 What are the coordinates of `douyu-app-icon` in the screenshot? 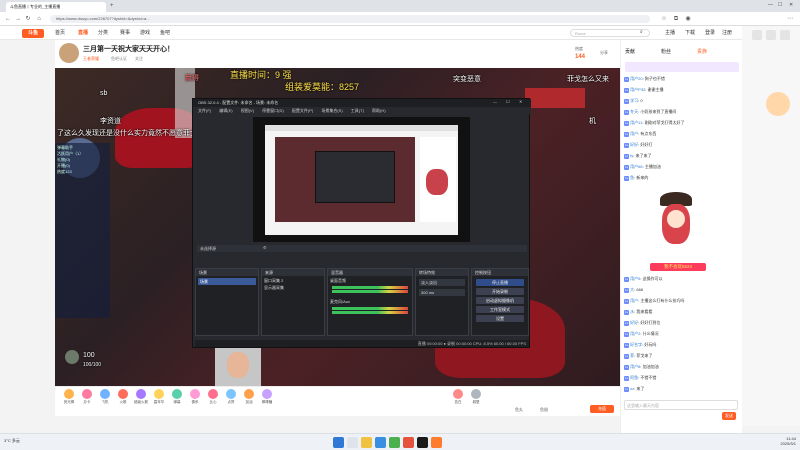 It's located at (436, 442).